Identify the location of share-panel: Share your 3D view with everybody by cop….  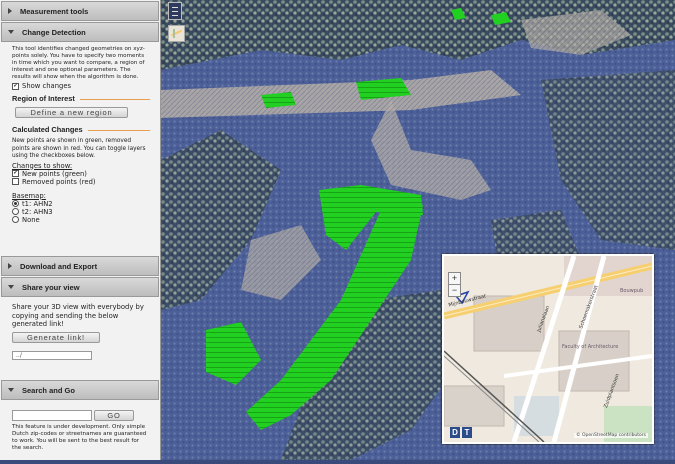
(80, 338).